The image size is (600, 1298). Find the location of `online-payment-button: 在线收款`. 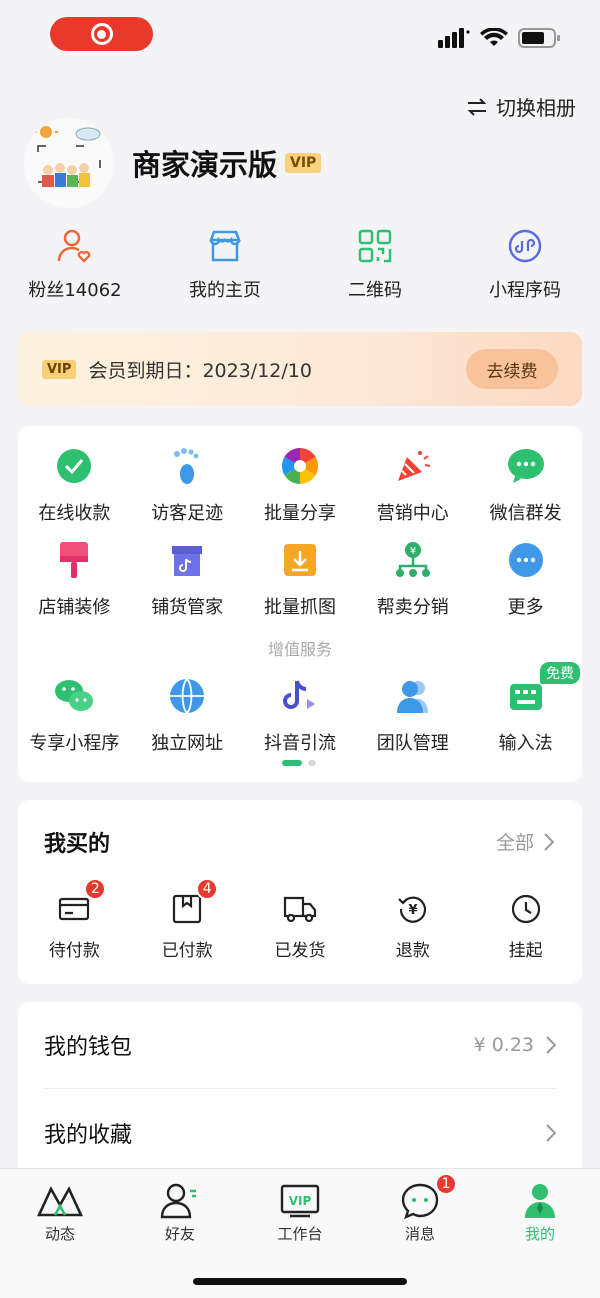

online-payment-button: 在线收款 is located at coordinates (74, 485).